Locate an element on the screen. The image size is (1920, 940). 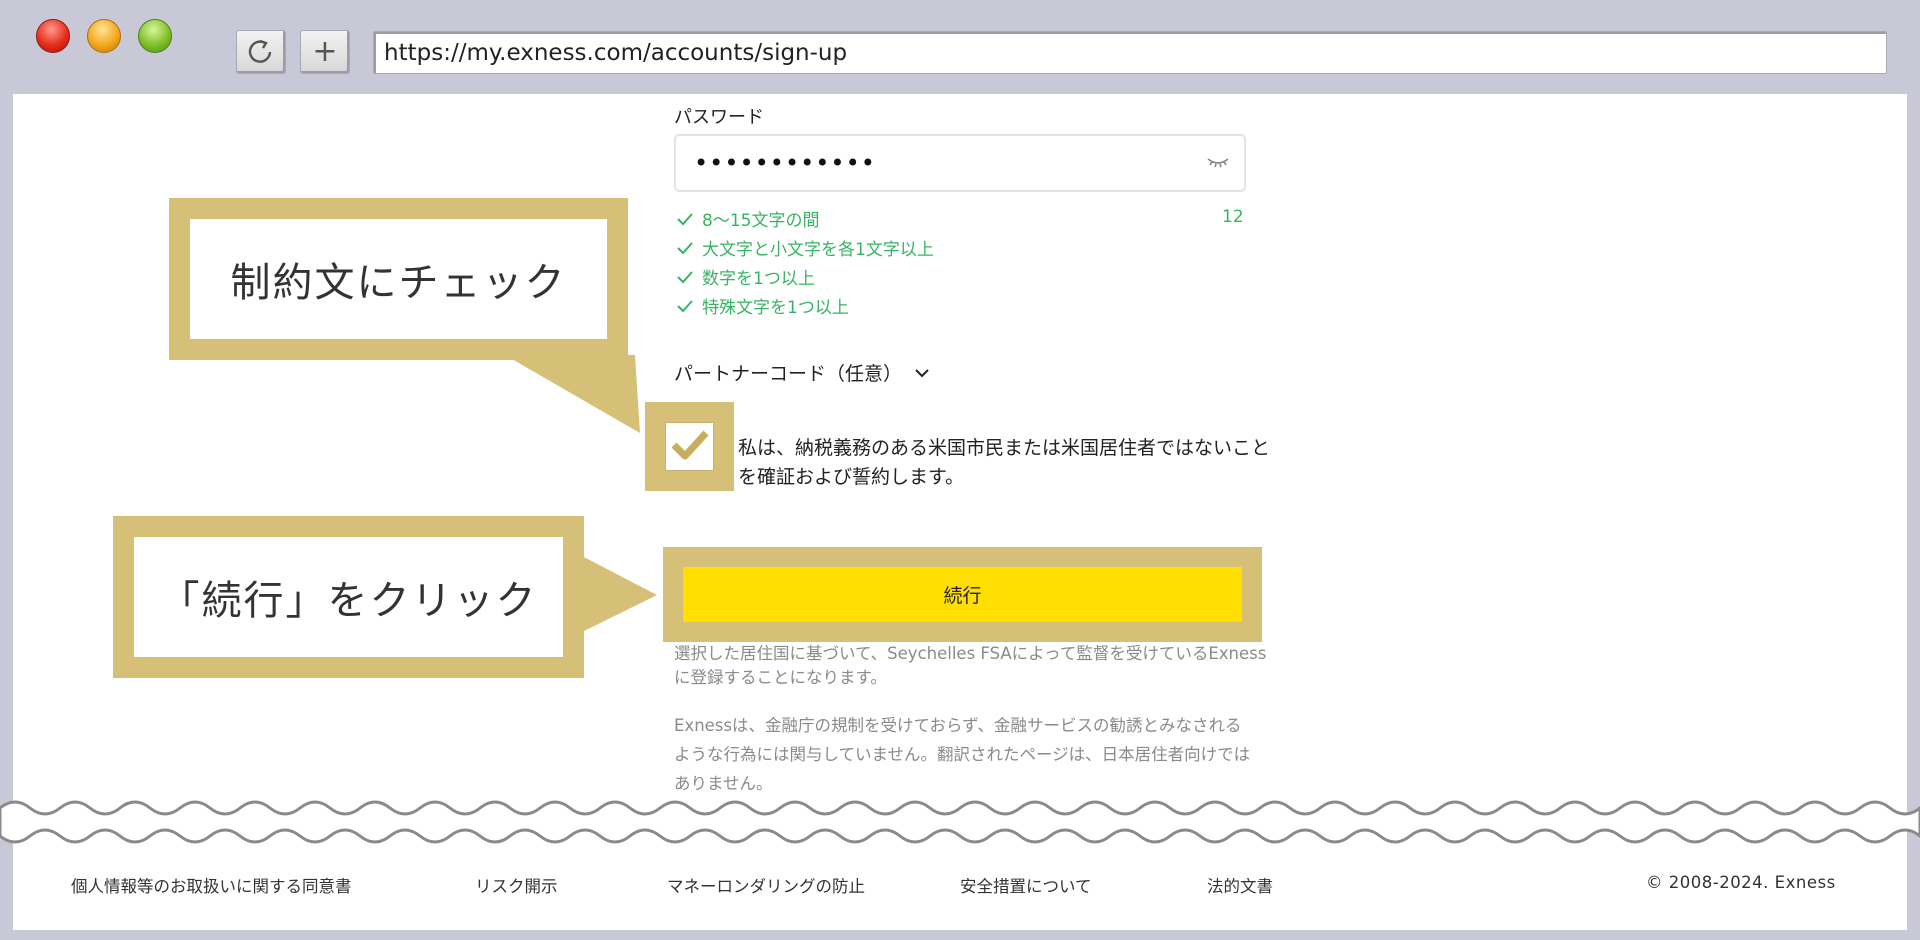
rule-text: 数字を1つ以上 is located at coordinates (758, 279).